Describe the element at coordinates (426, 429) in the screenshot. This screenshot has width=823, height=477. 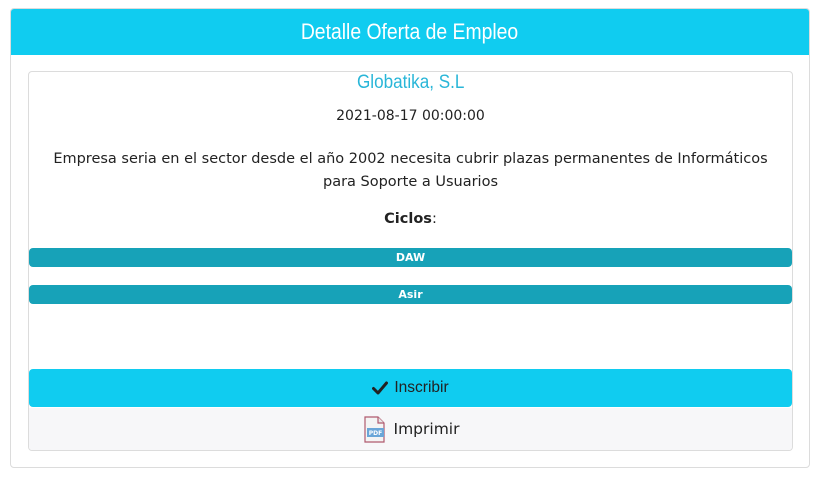
I see `imprimir-label: Imprimir` at that location.